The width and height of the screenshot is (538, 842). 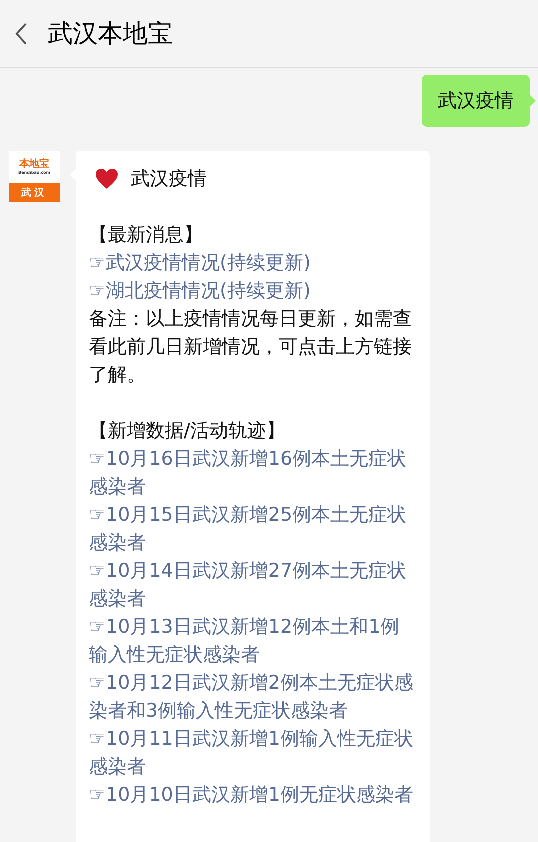 What do you see at coordinates (253, 529) in the screenshot?
I see `news-link: ☞10月15日武汉新增25例本土无症状感染者` at bounding box center [253, 529].